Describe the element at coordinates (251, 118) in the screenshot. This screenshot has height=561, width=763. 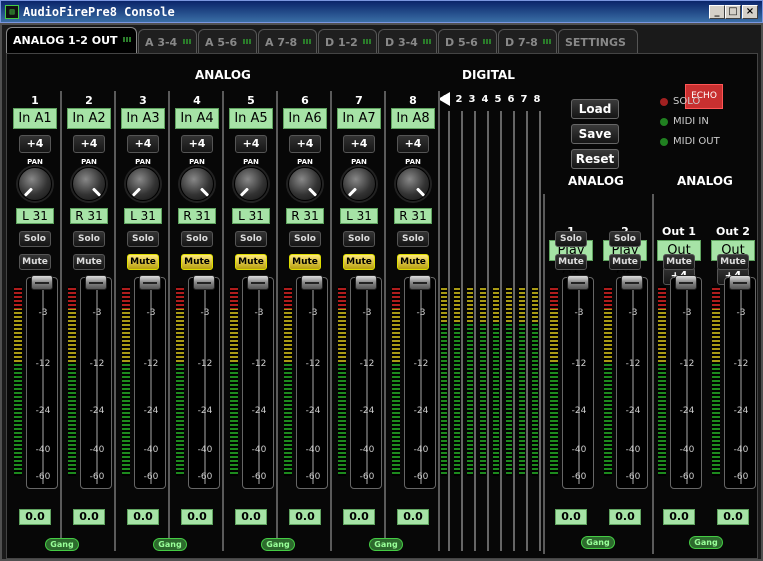
I see `input-source-select: In A5` at that location.